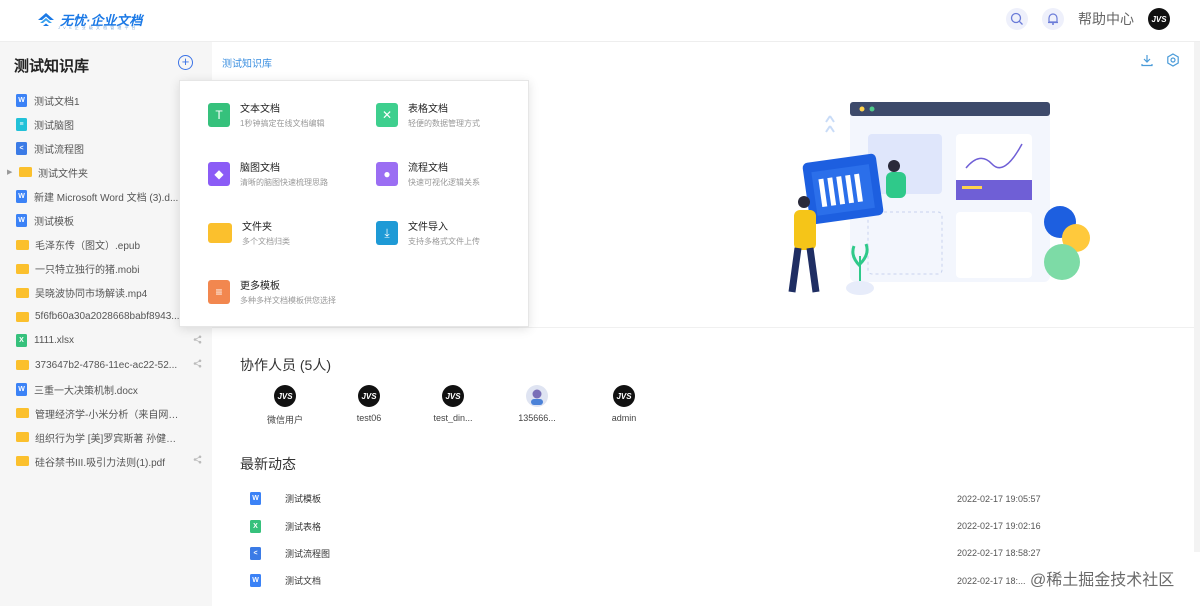  What do you see at coordinates (650, 498) in the screenshot?
I see `activity-row: W 测试模板 2022-02-17 19:05:57` at bounding box center [650, 498].